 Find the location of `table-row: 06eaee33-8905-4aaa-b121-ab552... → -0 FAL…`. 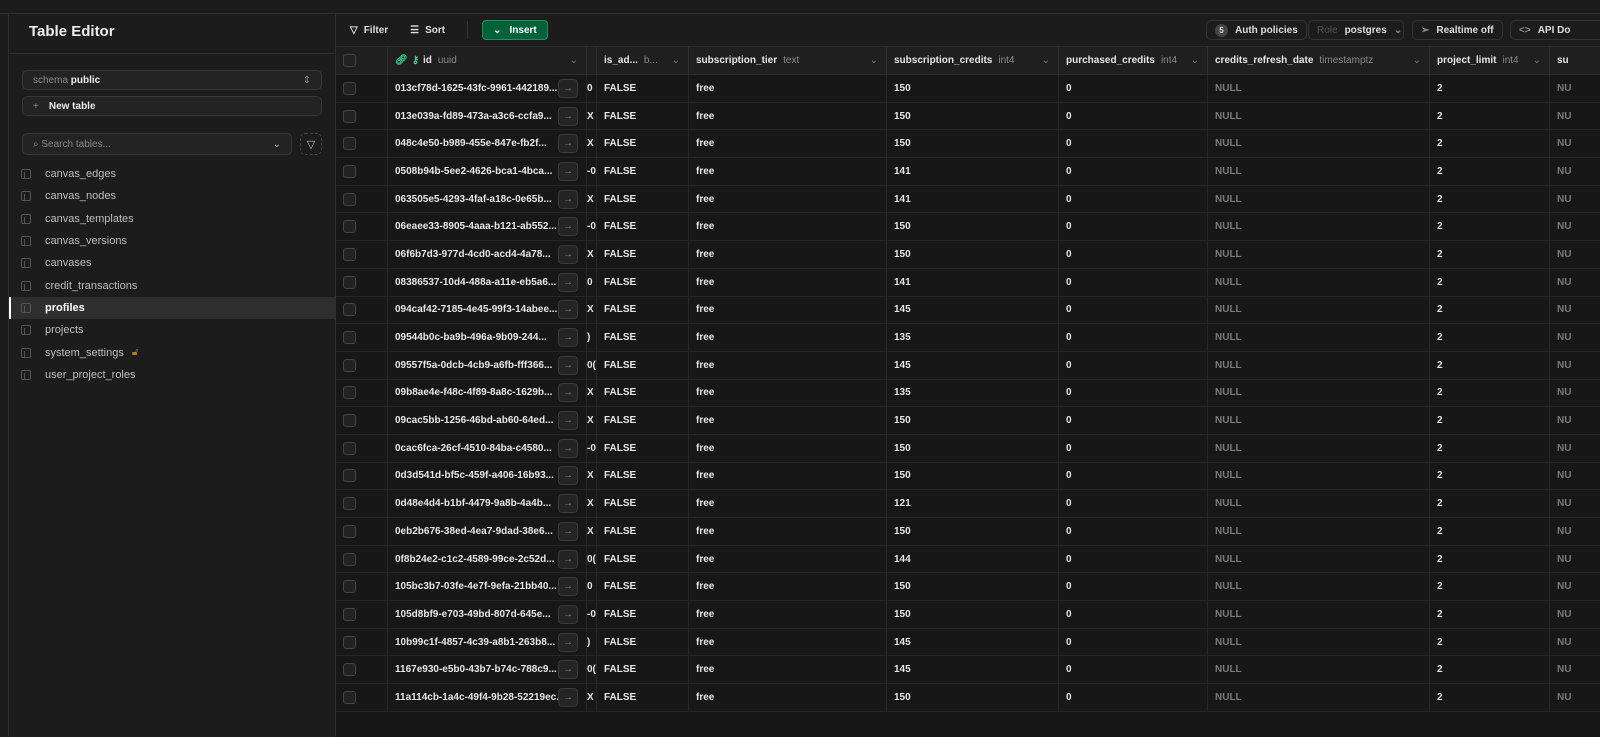

table-row: 06eaee33-8905-4aaa-b121-ab552... → -0 FAL… is located at coordinates (968, 227).